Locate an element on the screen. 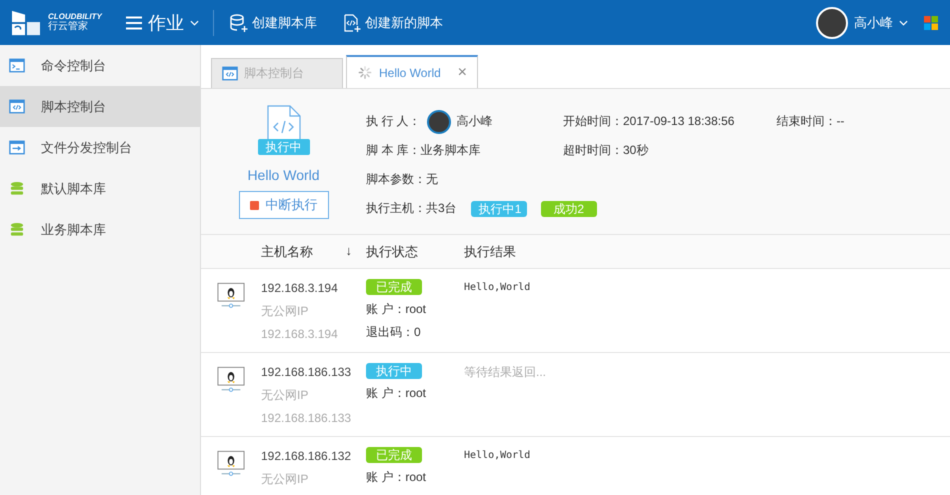 Image resolution: width=950 pixels, height=495 pixels. sidebar-item: 文件分发控制台 is located at coordinates (100, 147).